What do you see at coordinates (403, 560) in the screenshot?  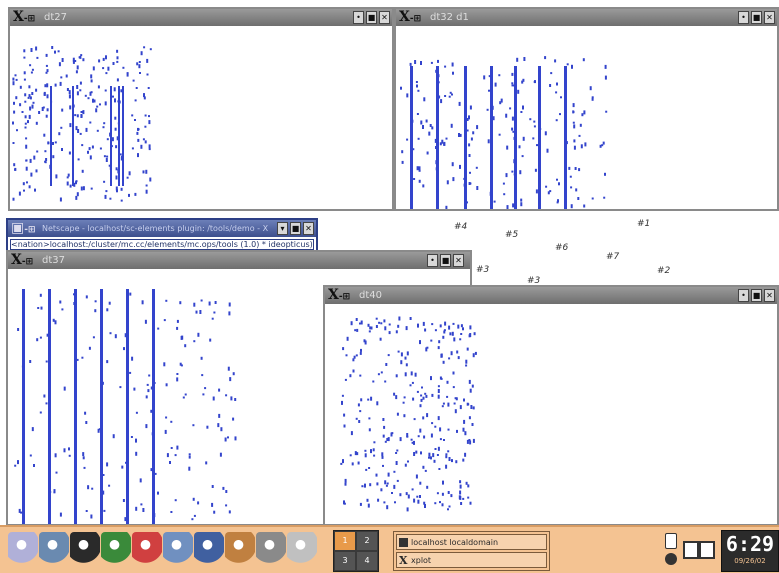 I see `x-logo-icon: X` at bounding box center [403, 560].